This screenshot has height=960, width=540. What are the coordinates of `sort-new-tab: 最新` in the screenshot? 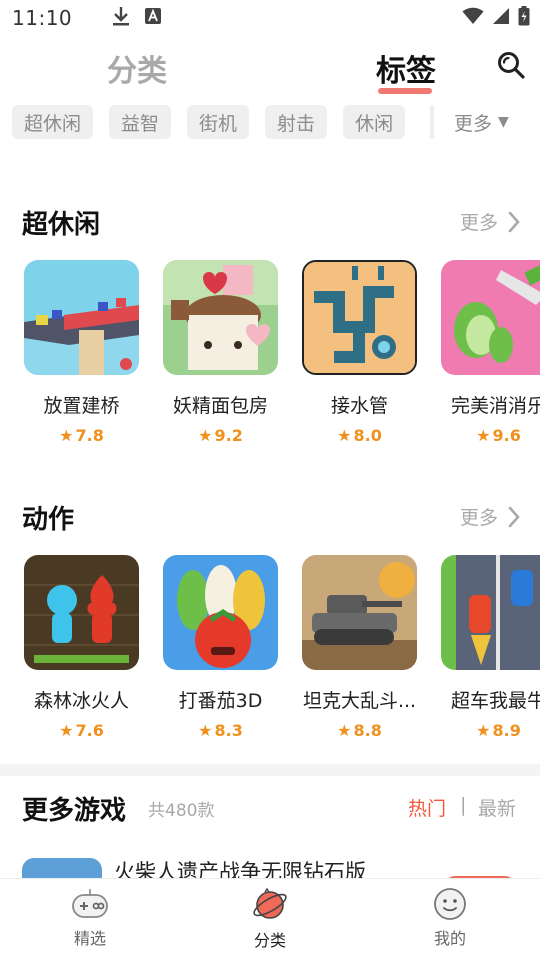 It's located at (497, 807).